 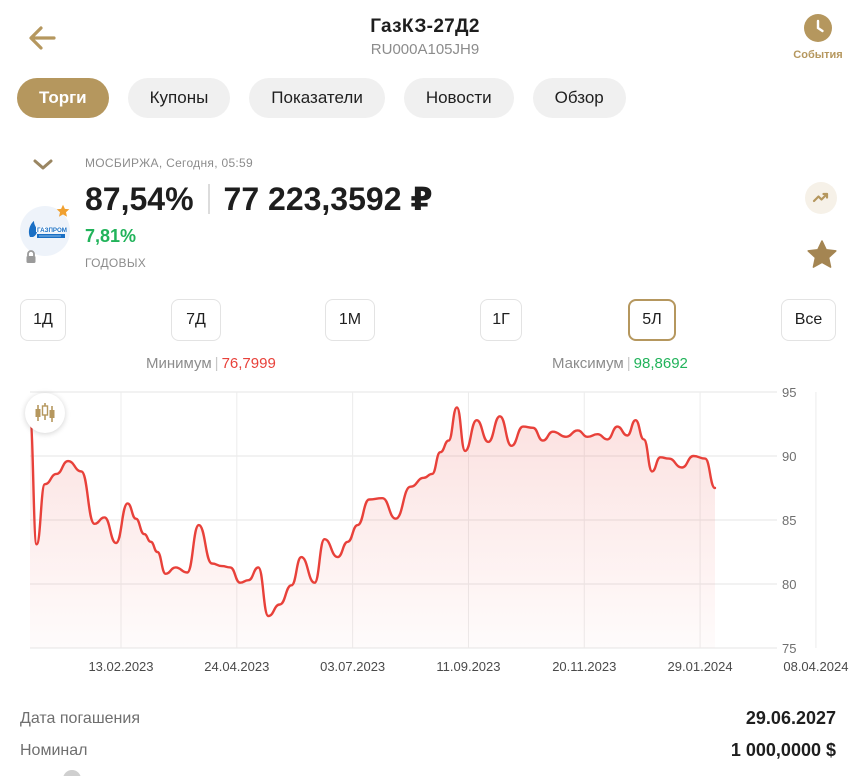 I want to click on title-block: ГазКЗ-27Д2 RU000A105JH9, so click(x=425, y=37).